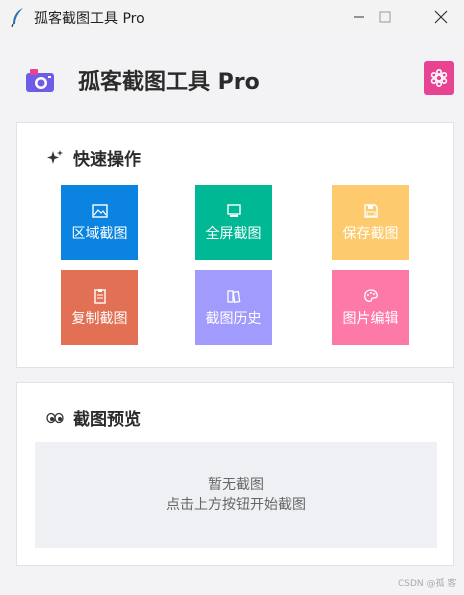 The image size is (464, 595). I want to click on maximize-icon, so click(385, 17).